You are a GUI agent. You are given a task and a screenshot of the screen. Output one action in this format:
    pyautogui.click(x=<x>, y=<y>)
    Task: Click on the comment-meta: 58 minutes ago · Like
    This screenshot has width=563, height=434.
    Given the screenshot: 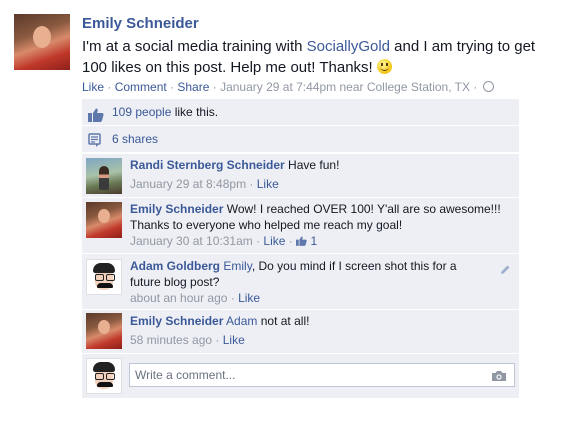 What is the action you would take?
    pyautogui.click(x=187, y=340)
    